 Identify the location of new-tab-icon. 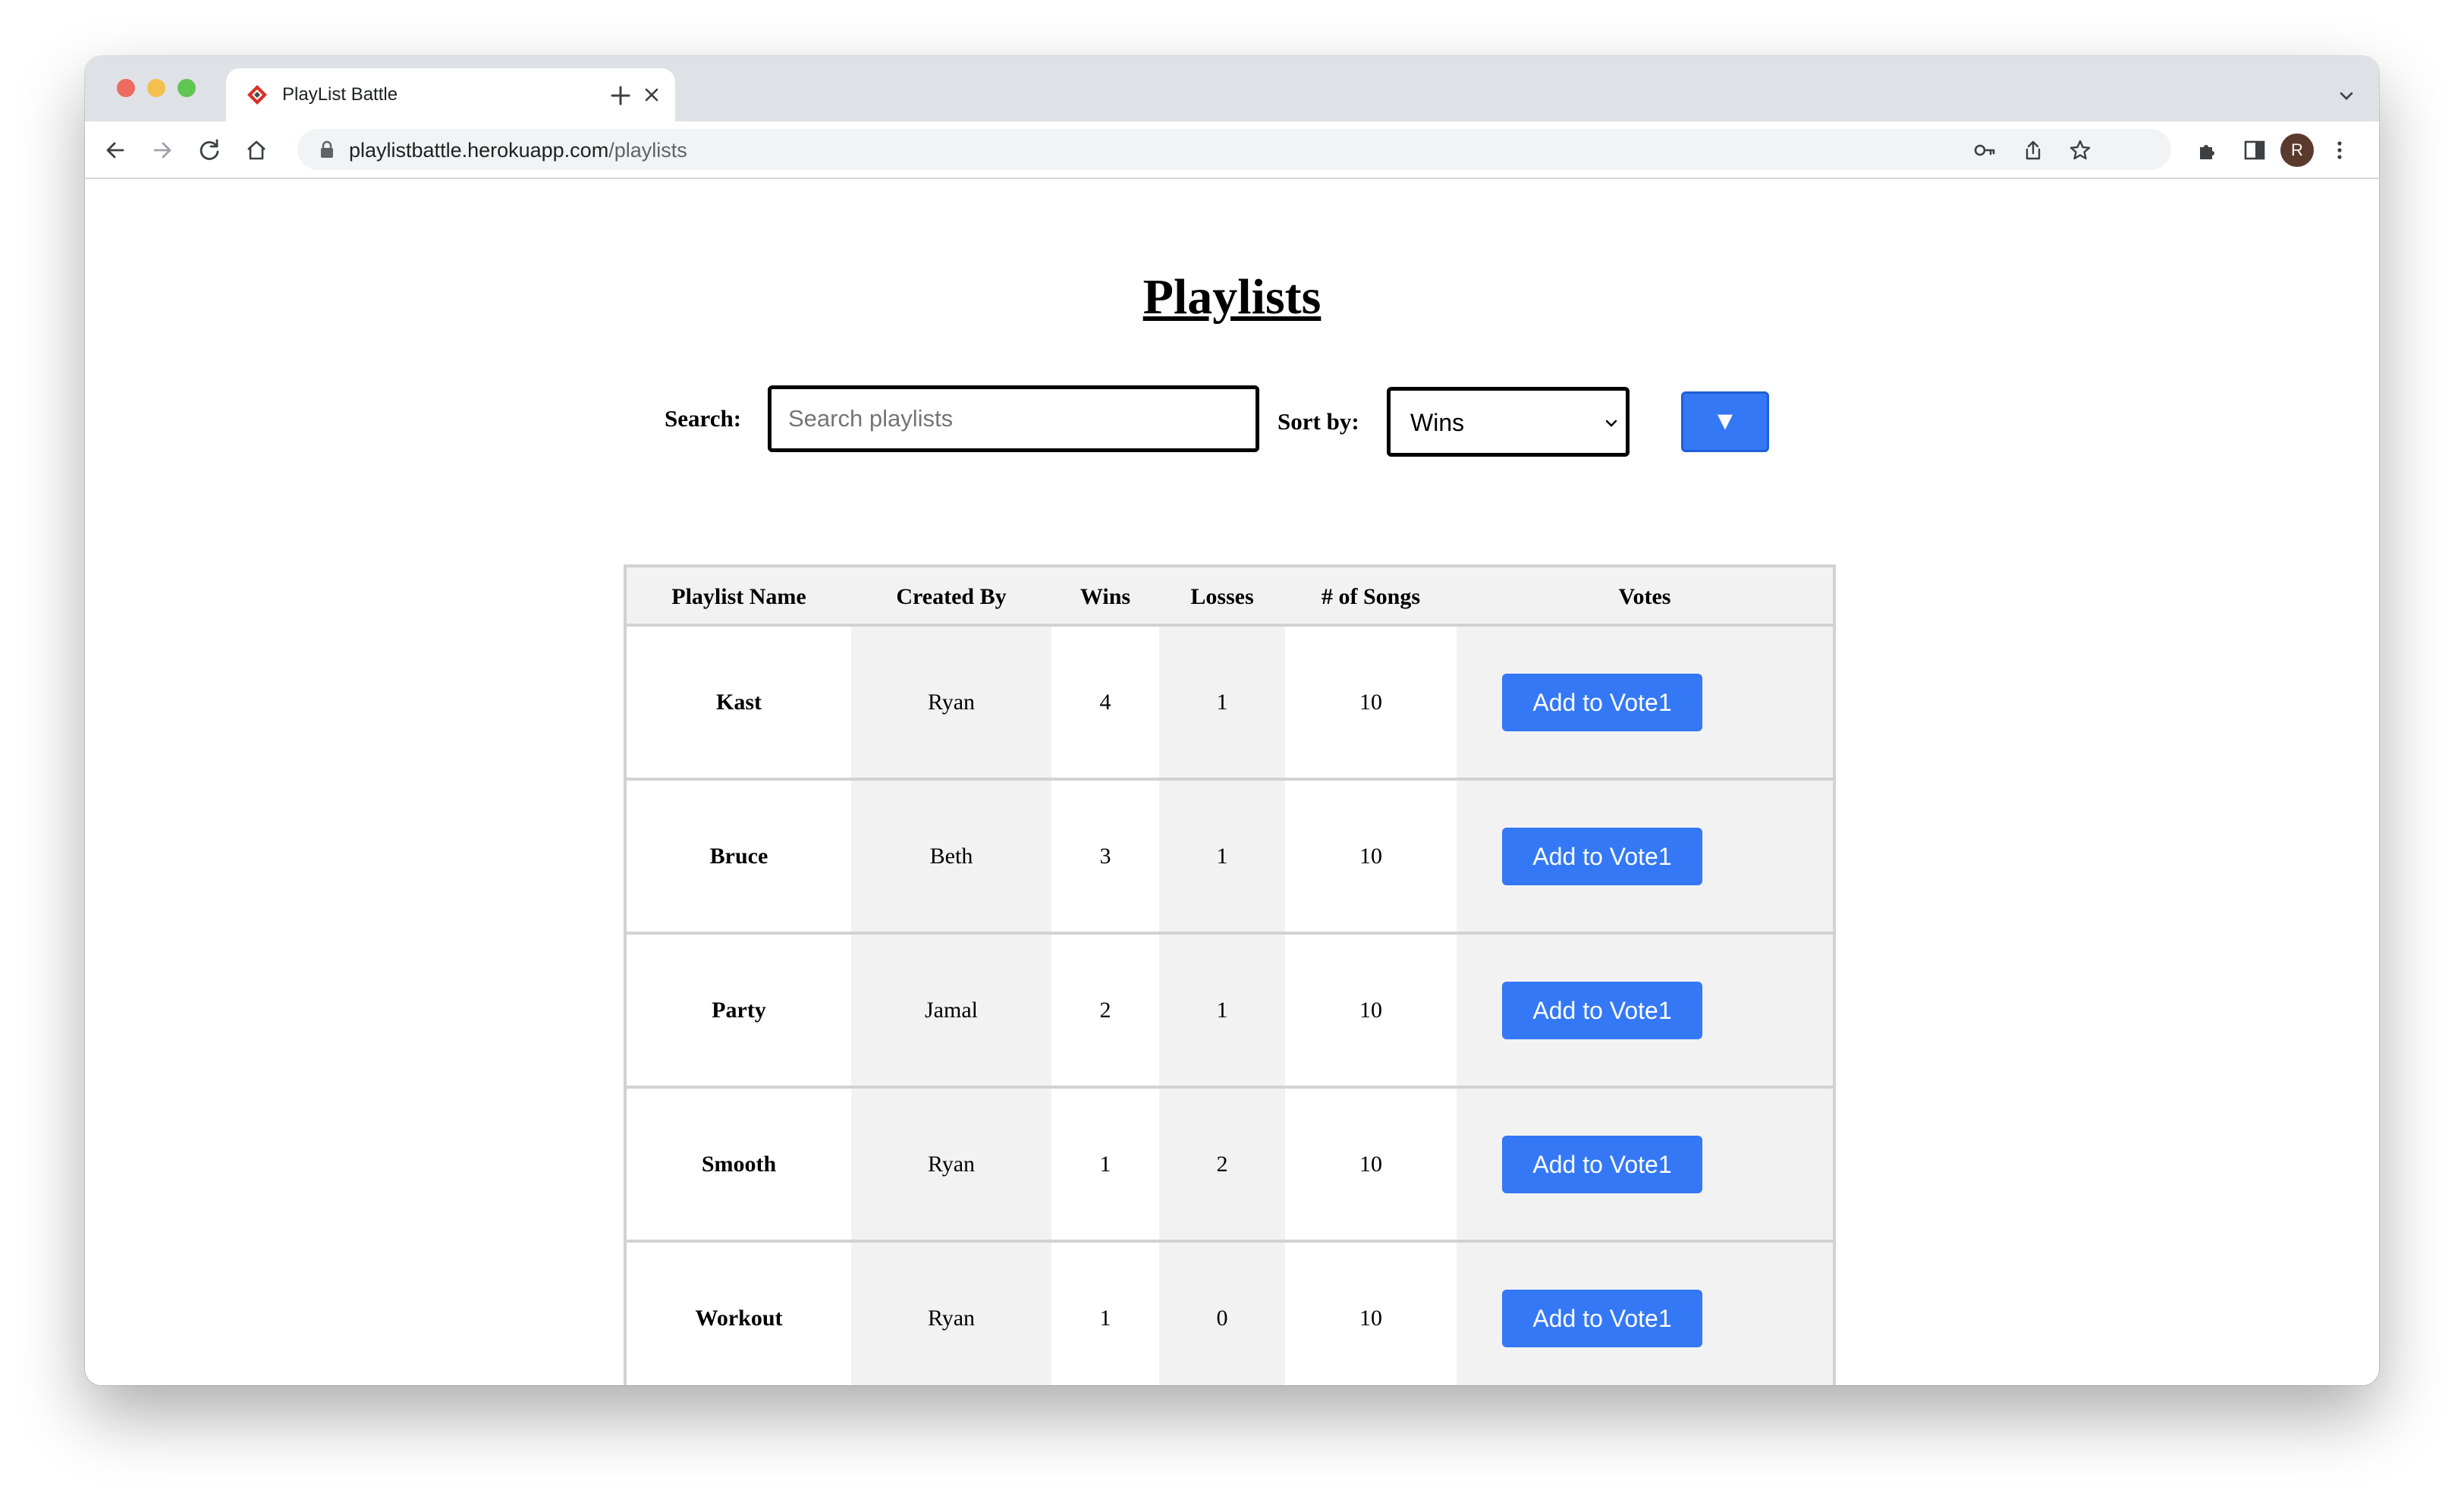
(620, 95).